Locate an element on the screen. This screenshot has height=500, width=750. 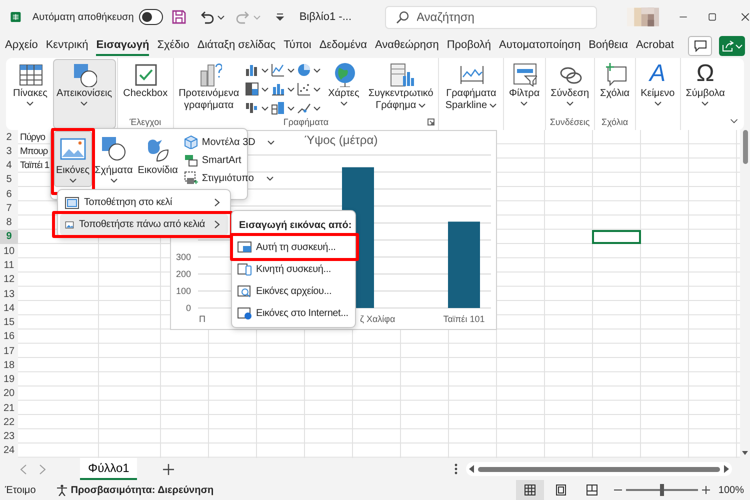
row-header: 6 is located at coordinates (9, 194).